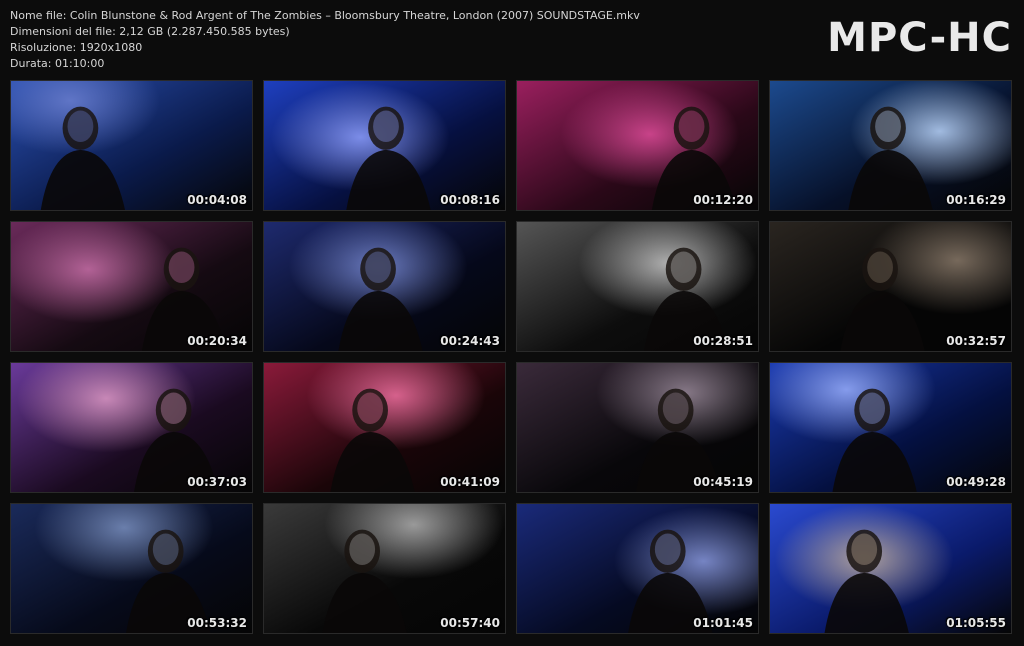 Image resolution: width=1024 pixels, height=646 pixels. What do you see at coordinates (76, 47) in the screenshot?
I see `resolution-line: Risoluzione: 1920x1080` at bounding box center [76, 47].